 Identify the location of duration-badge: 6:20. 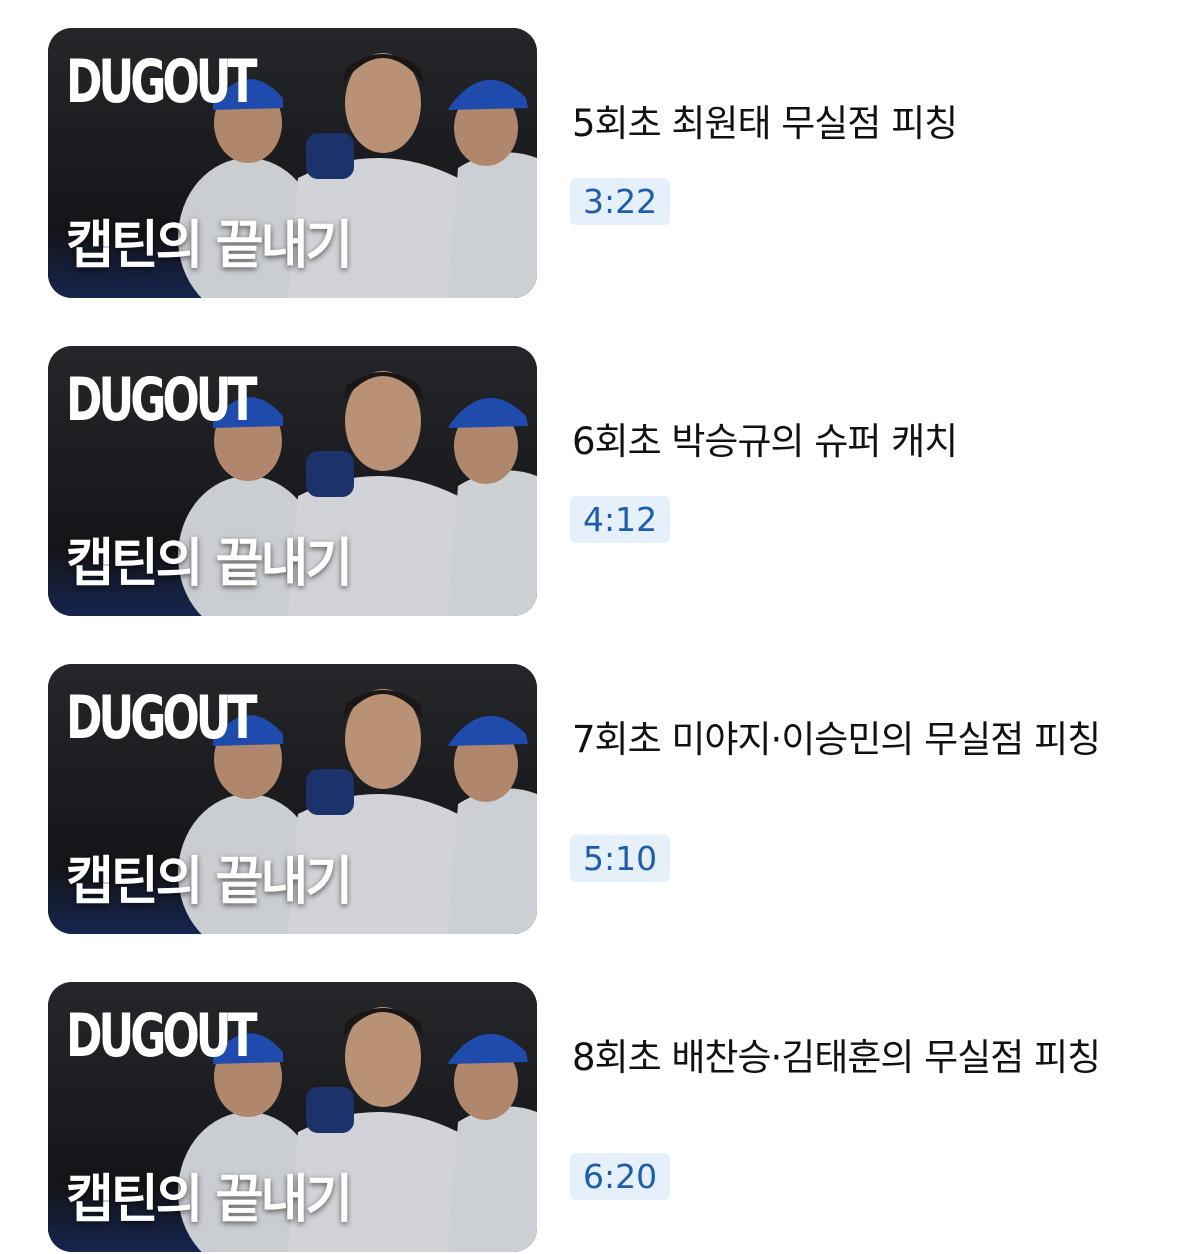
(620, 1176).